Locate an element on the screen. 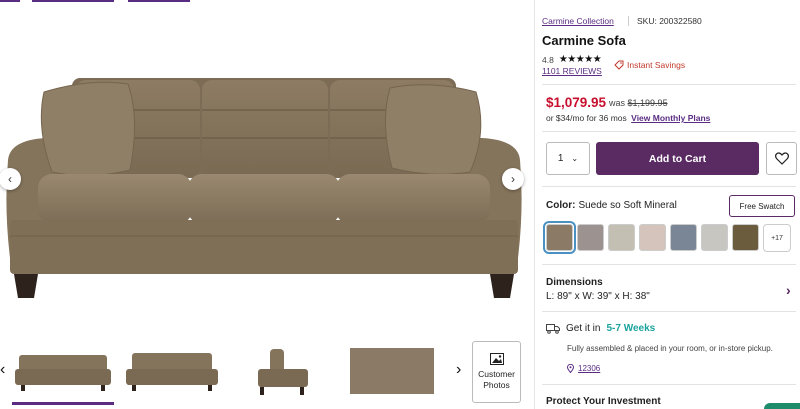 Image resolution: width=800 pixels, height=409 pixels. free-swatch-button: Free Swatch is located at coordinates (762, 206).